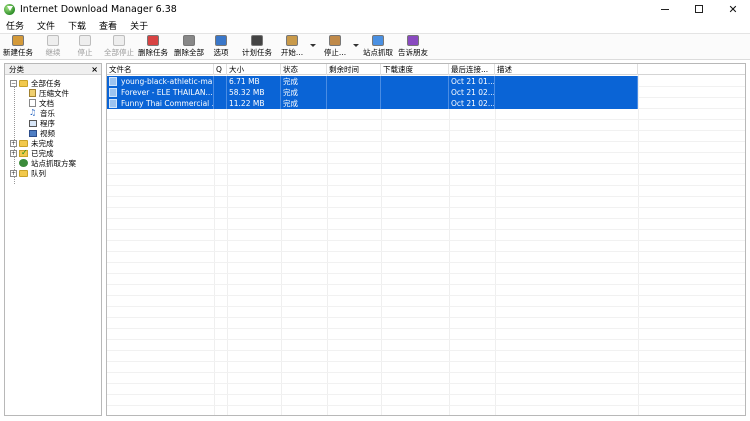 The image size is (750, 421). What do you see at coordinates (254, 69) in the screenshot?
I see `column-header-2: 大小` at bounding box center [254, 69].